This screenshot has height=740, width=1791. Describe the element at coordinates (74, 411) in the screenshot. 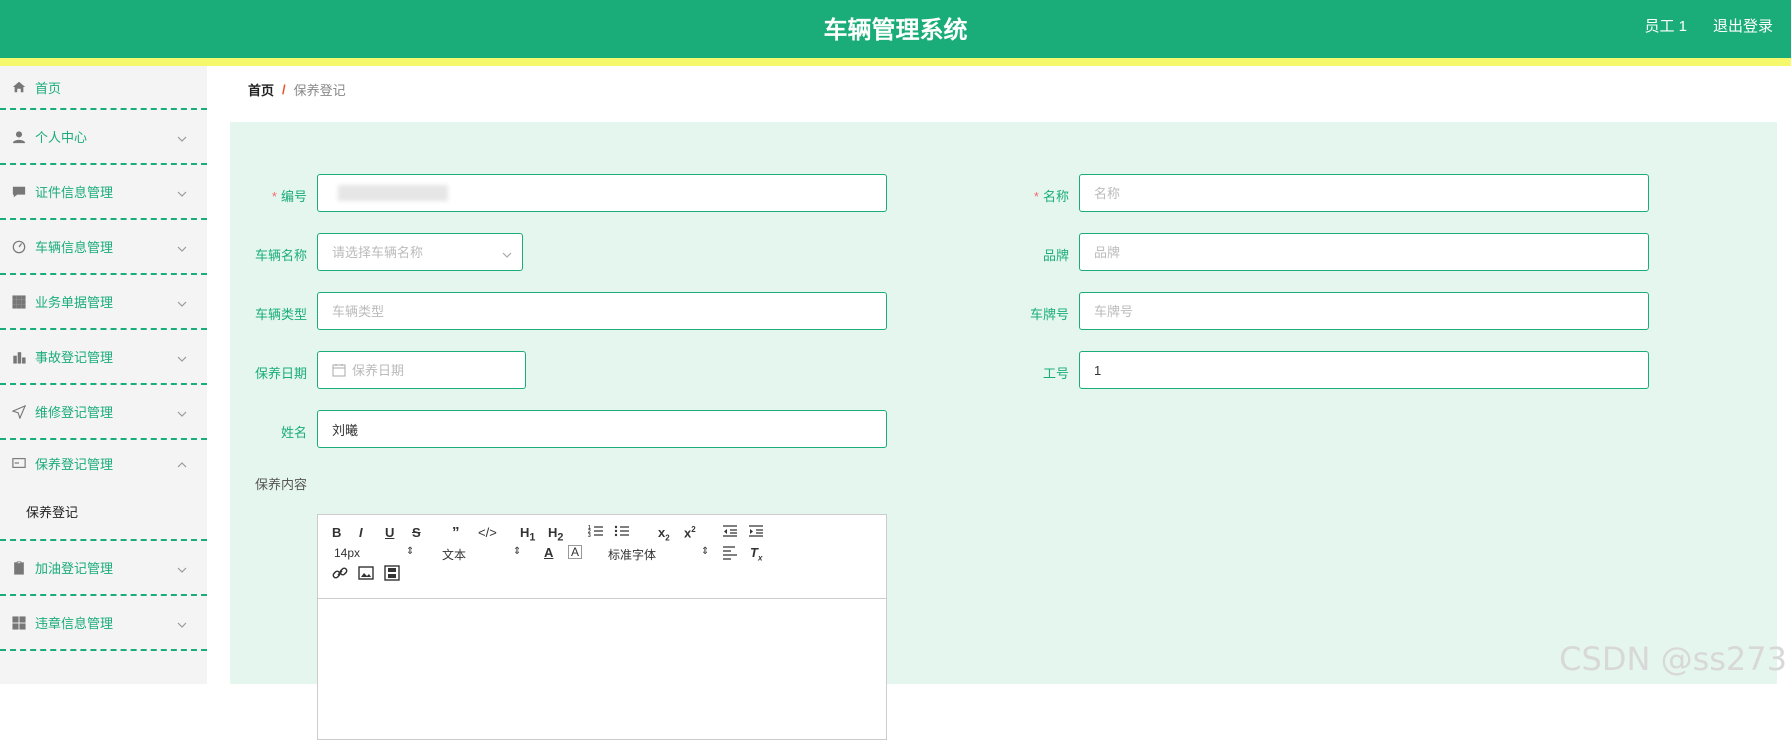

I see `sidebar-item-label: 维修登记管理` at that location.